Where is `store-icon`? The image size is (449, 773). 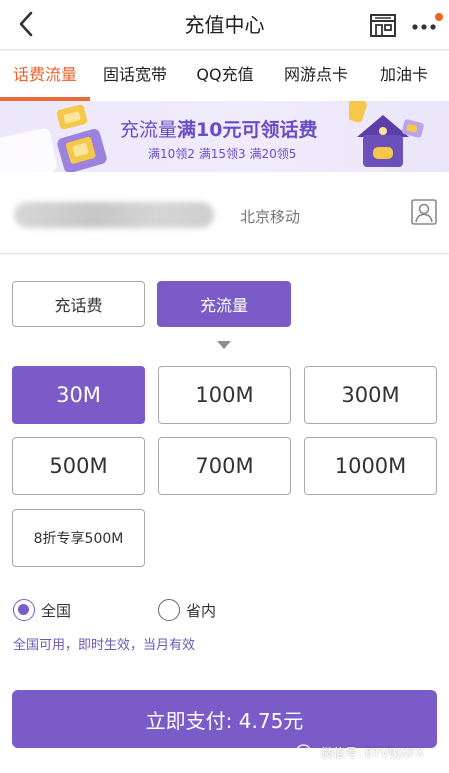
store-icon is located at coordinates (383, 25).